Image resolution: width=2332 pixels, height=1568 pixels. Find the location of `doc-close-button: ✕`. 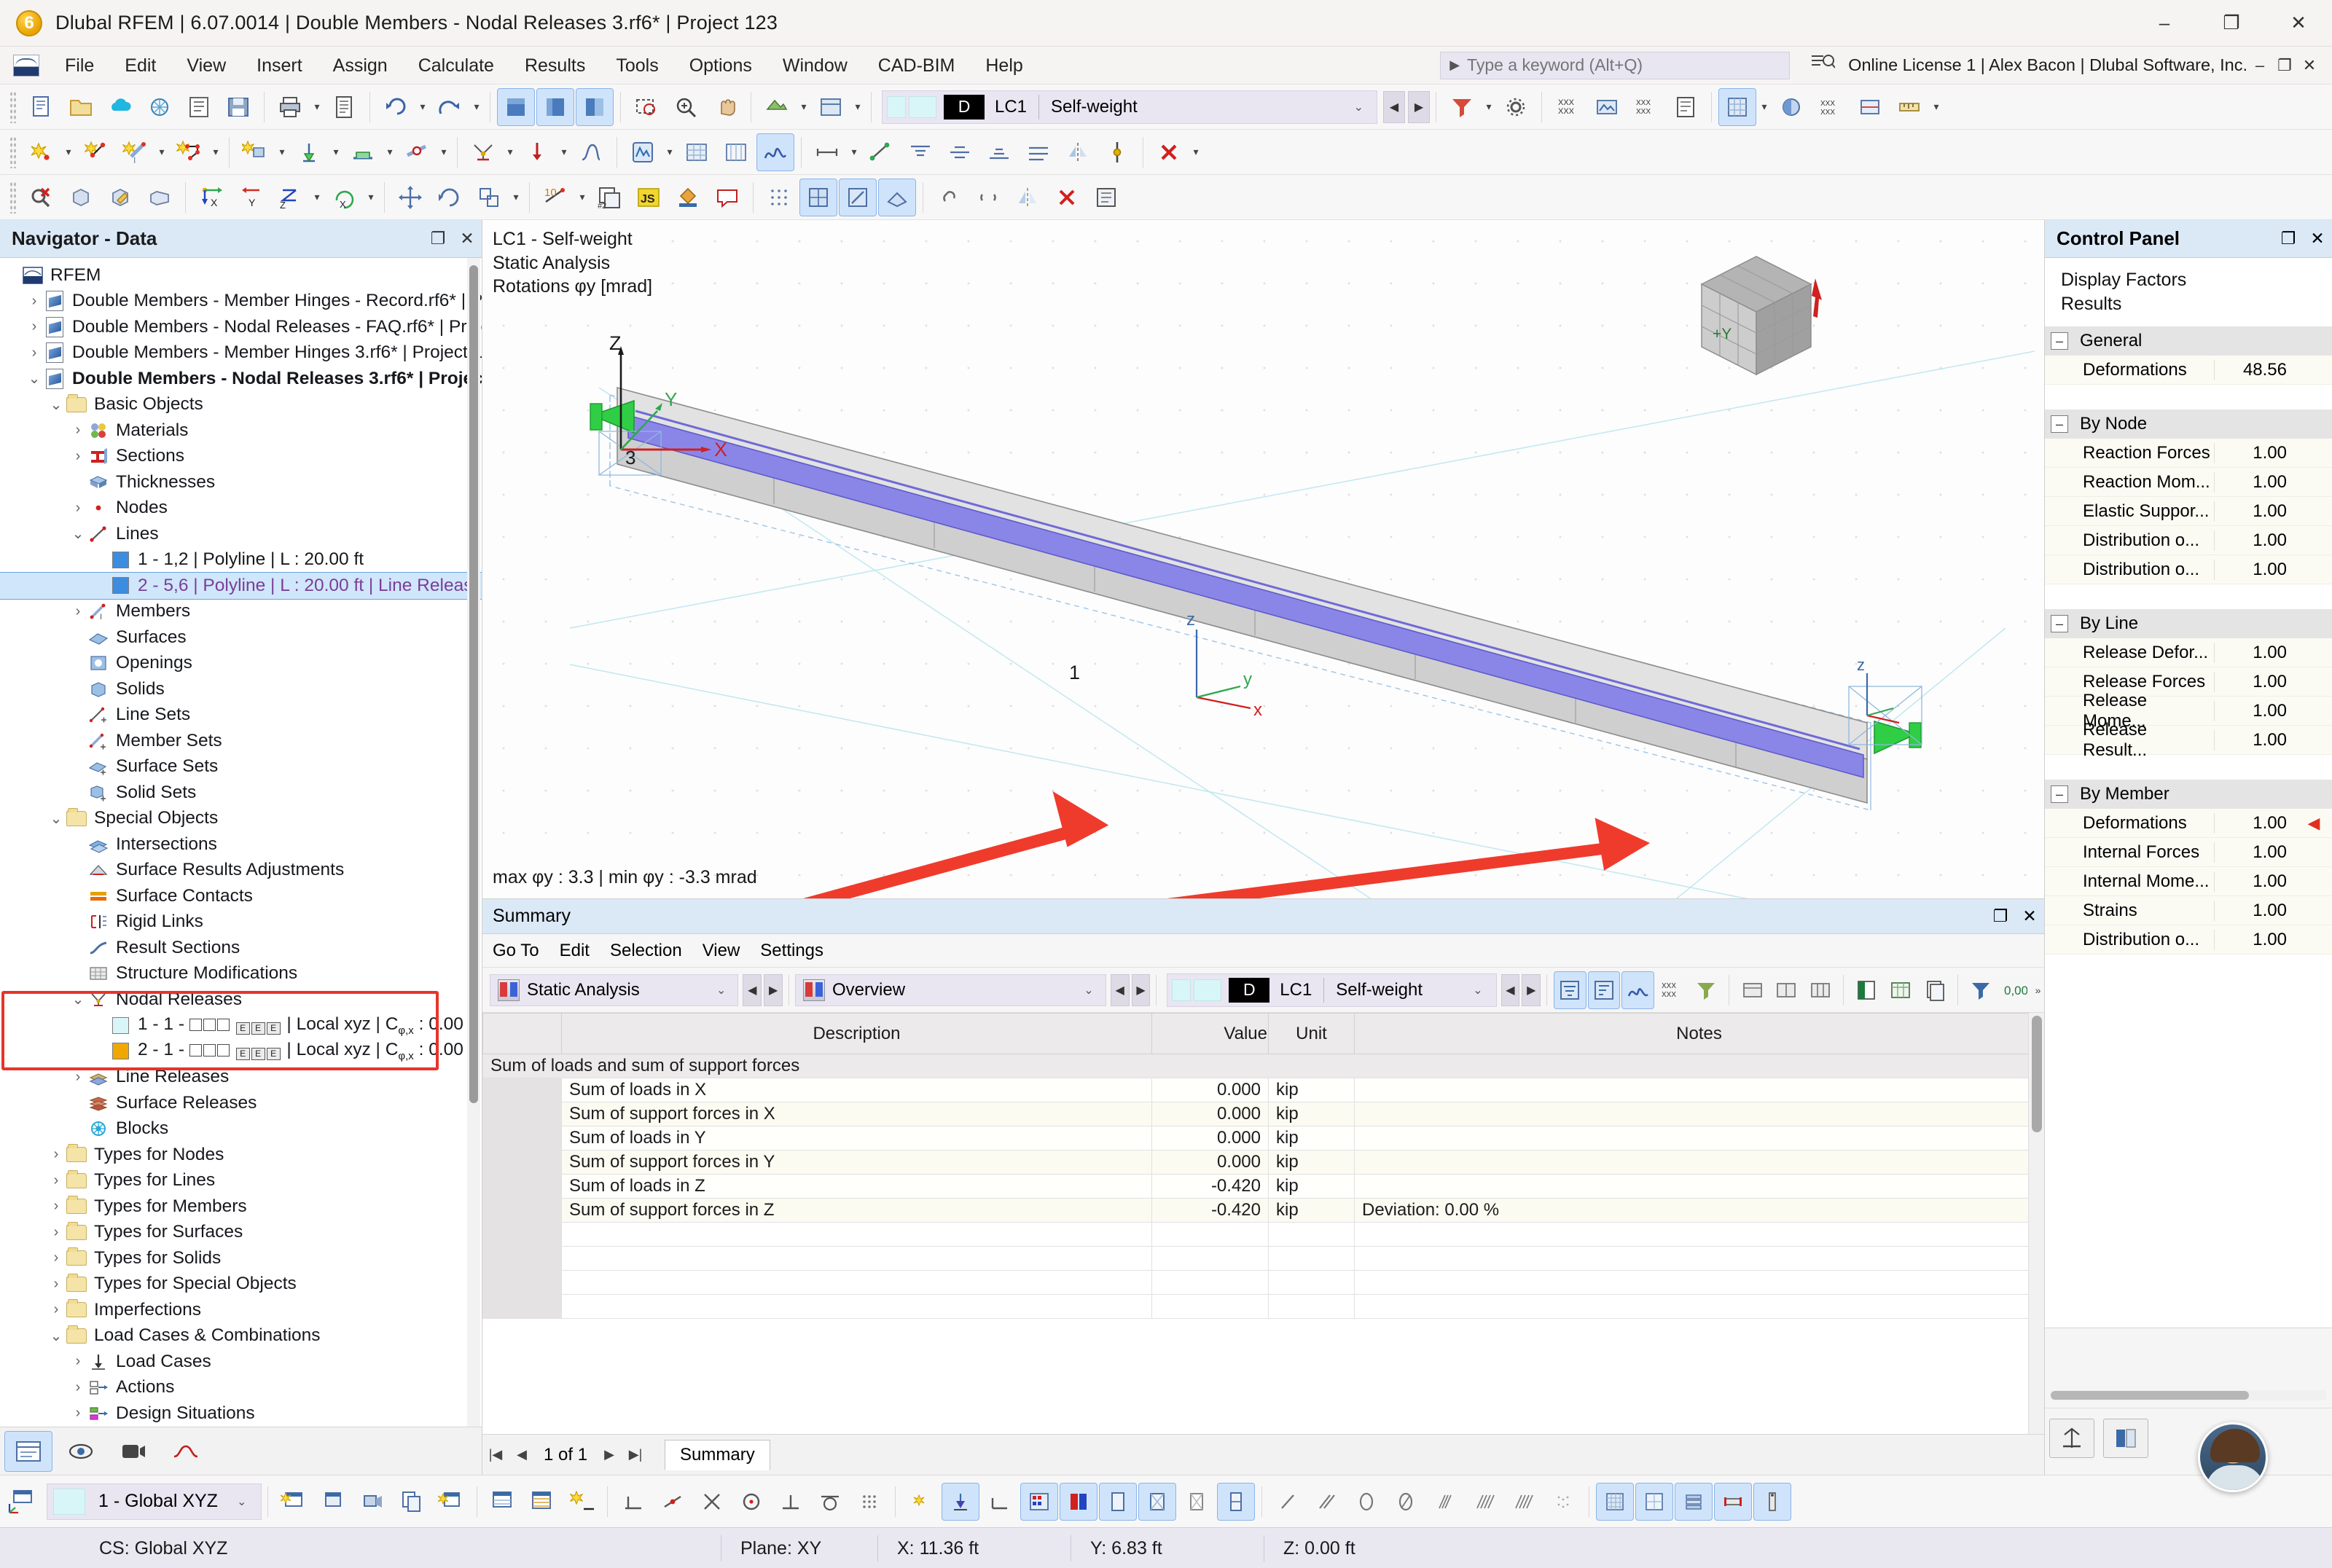

doc-close-button: ✕ is located at coordinates (2309, 66).